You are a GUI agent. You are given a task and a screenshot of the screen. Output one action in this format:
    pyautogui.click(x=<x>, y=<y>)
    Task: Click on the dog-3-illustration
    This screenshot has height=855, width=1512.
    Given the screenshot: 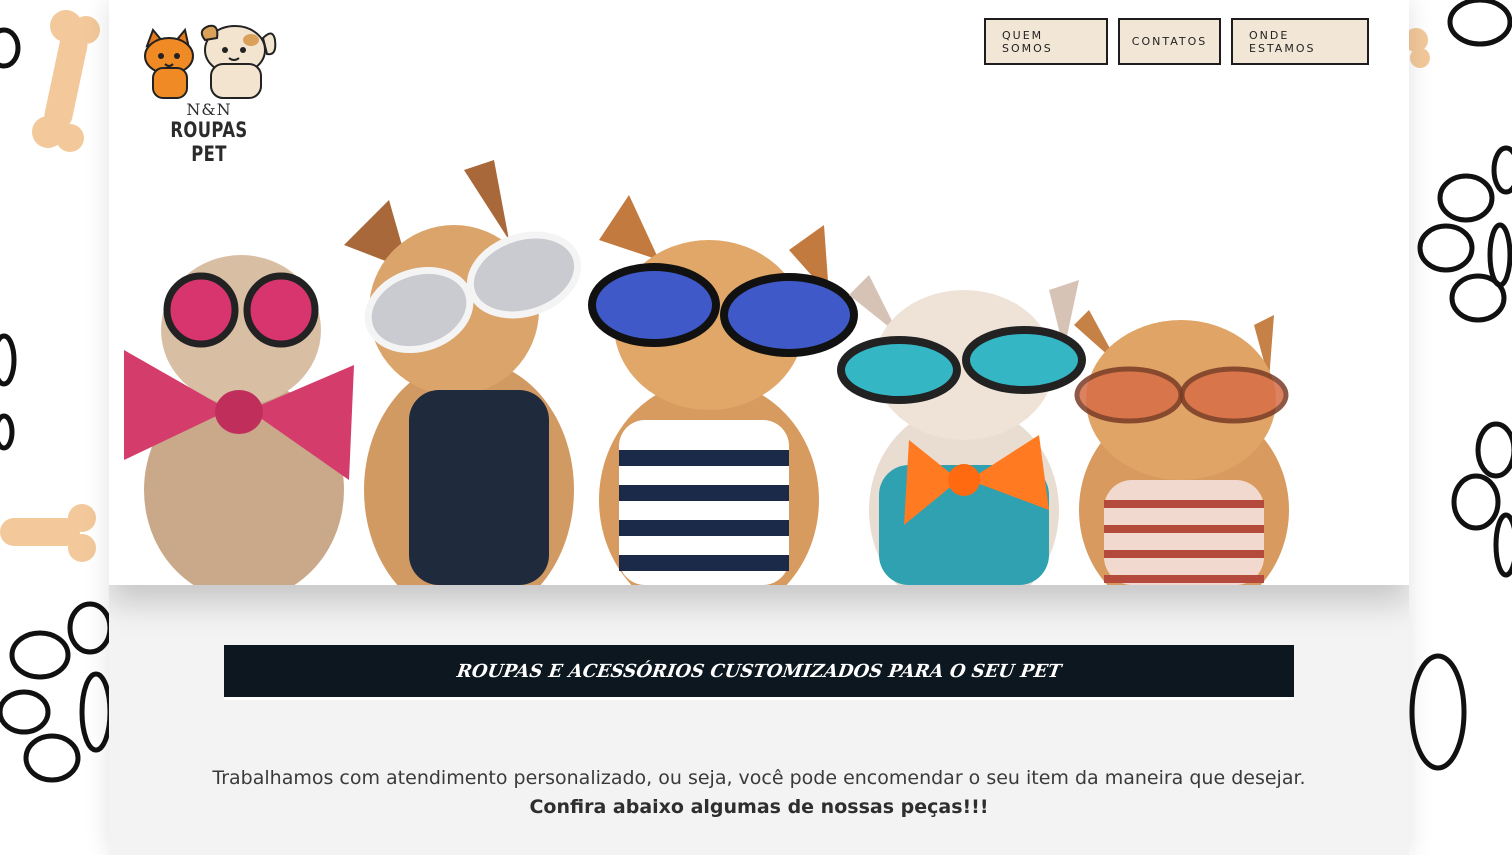 What is the action you would take?
    pyautogui.click(x=723, y=390)
    